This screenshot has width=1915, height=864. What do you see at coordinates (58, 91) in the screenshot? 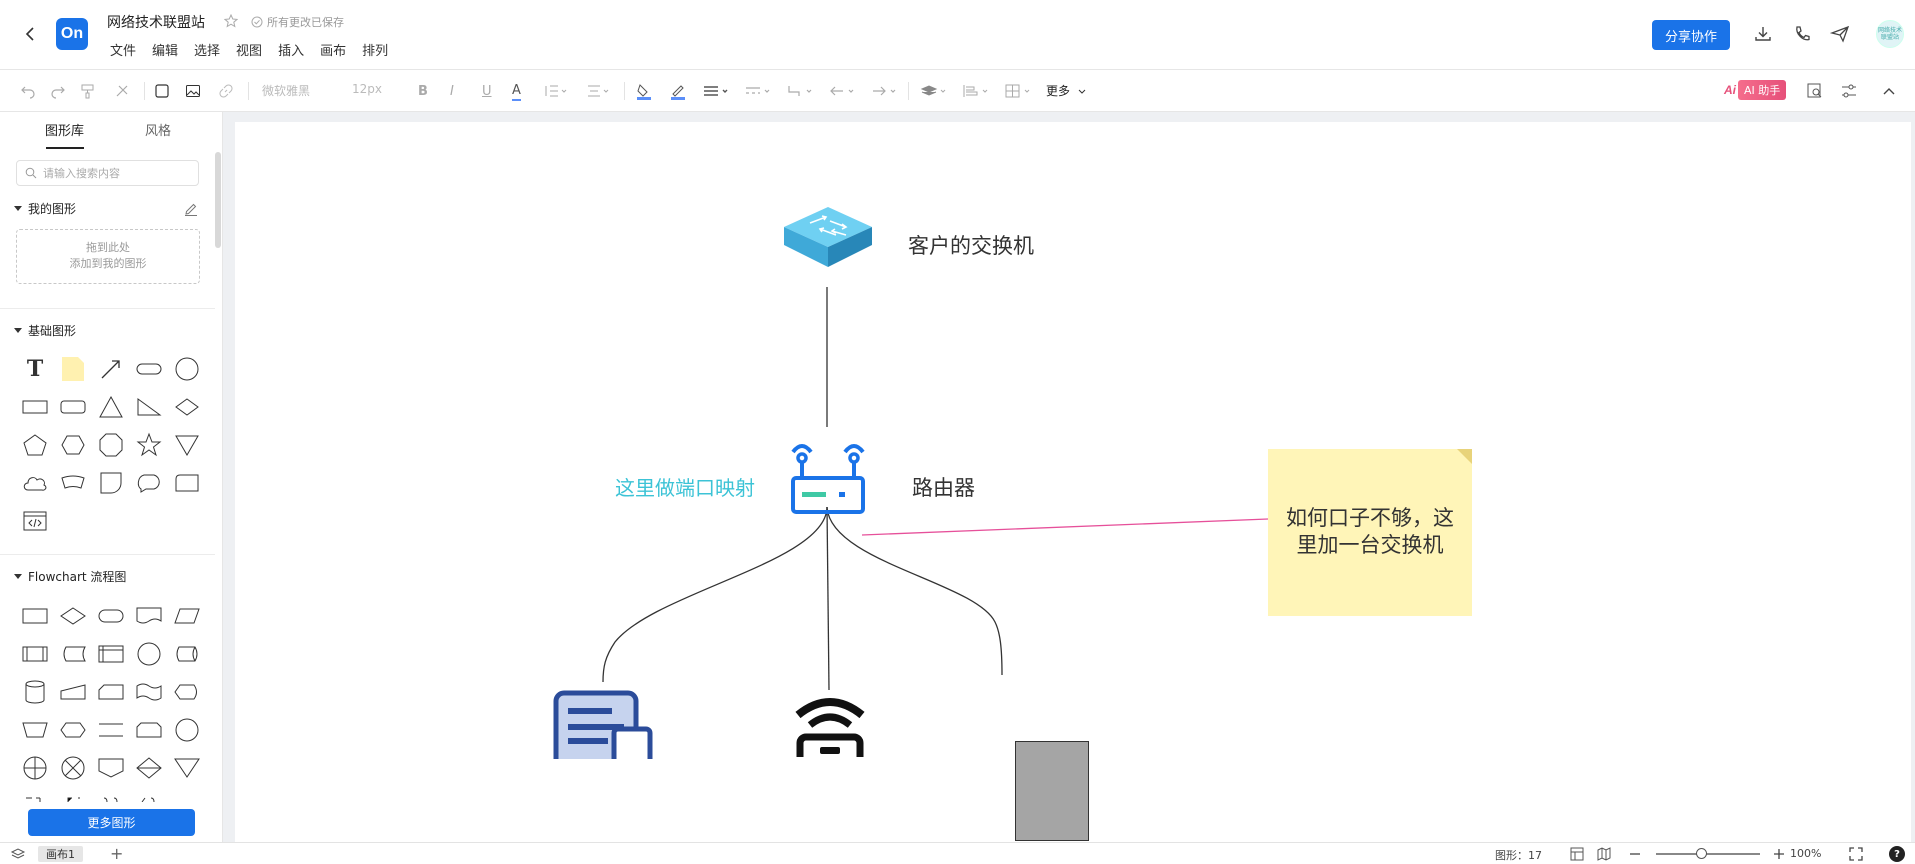
I see `redo-icon` at bounding box center [58, 91].